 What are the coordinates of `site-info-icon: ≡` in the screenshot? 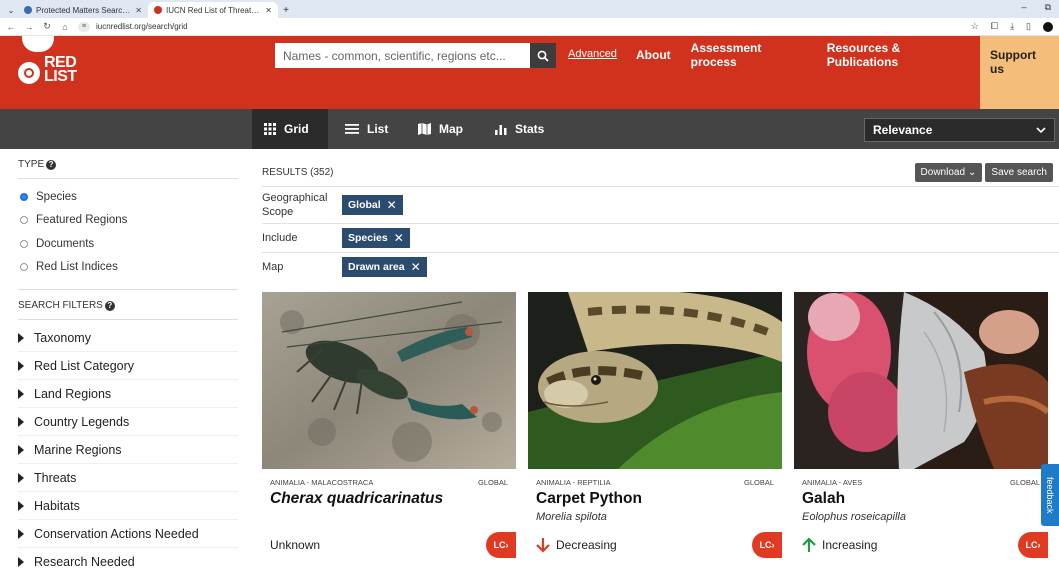 It's located at (84, 26).